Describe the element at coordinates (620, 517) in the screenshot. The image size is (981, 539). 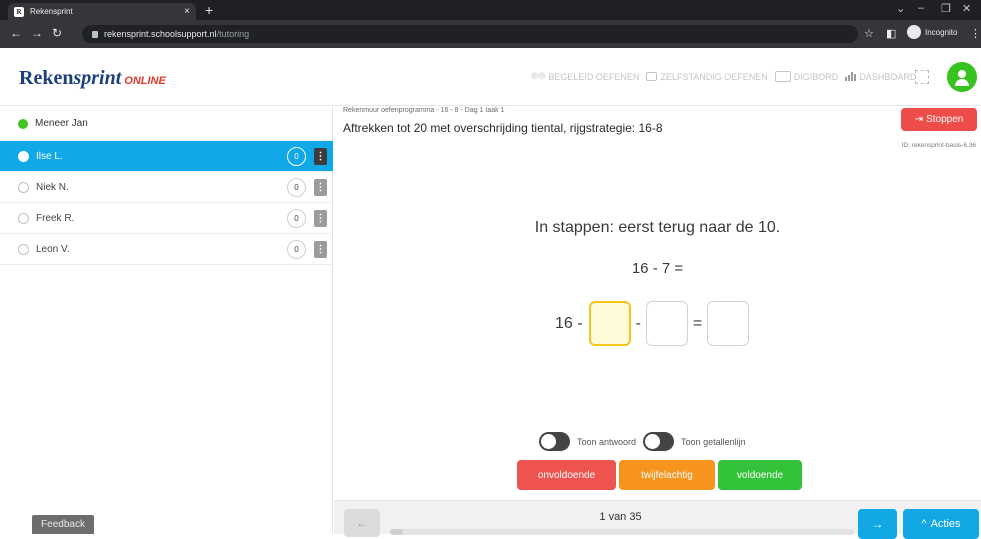
I see `page-indicator: 1 van 35` at that location.